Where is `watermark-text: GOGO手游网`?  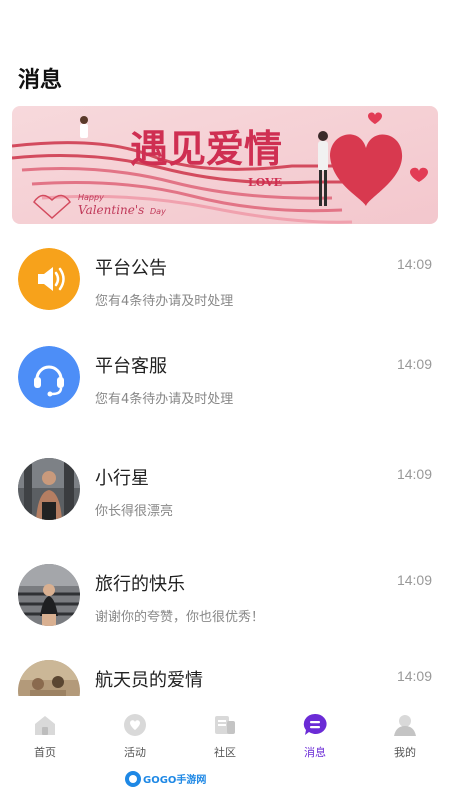 watermark-text: GOGO手游网 is located at coordinates (174, 779).